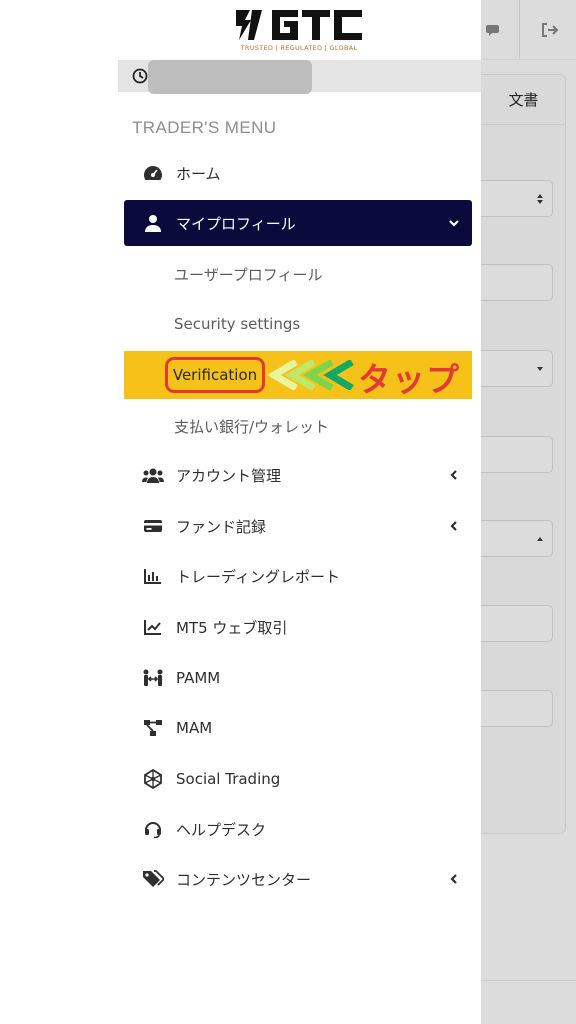 The width and height of the screenshot is (576, 1024). What do you see at coordinates (221, 526) in the screenshot?
I see `menu-item-label: ファンド記録` at bounding box center [221, 526].